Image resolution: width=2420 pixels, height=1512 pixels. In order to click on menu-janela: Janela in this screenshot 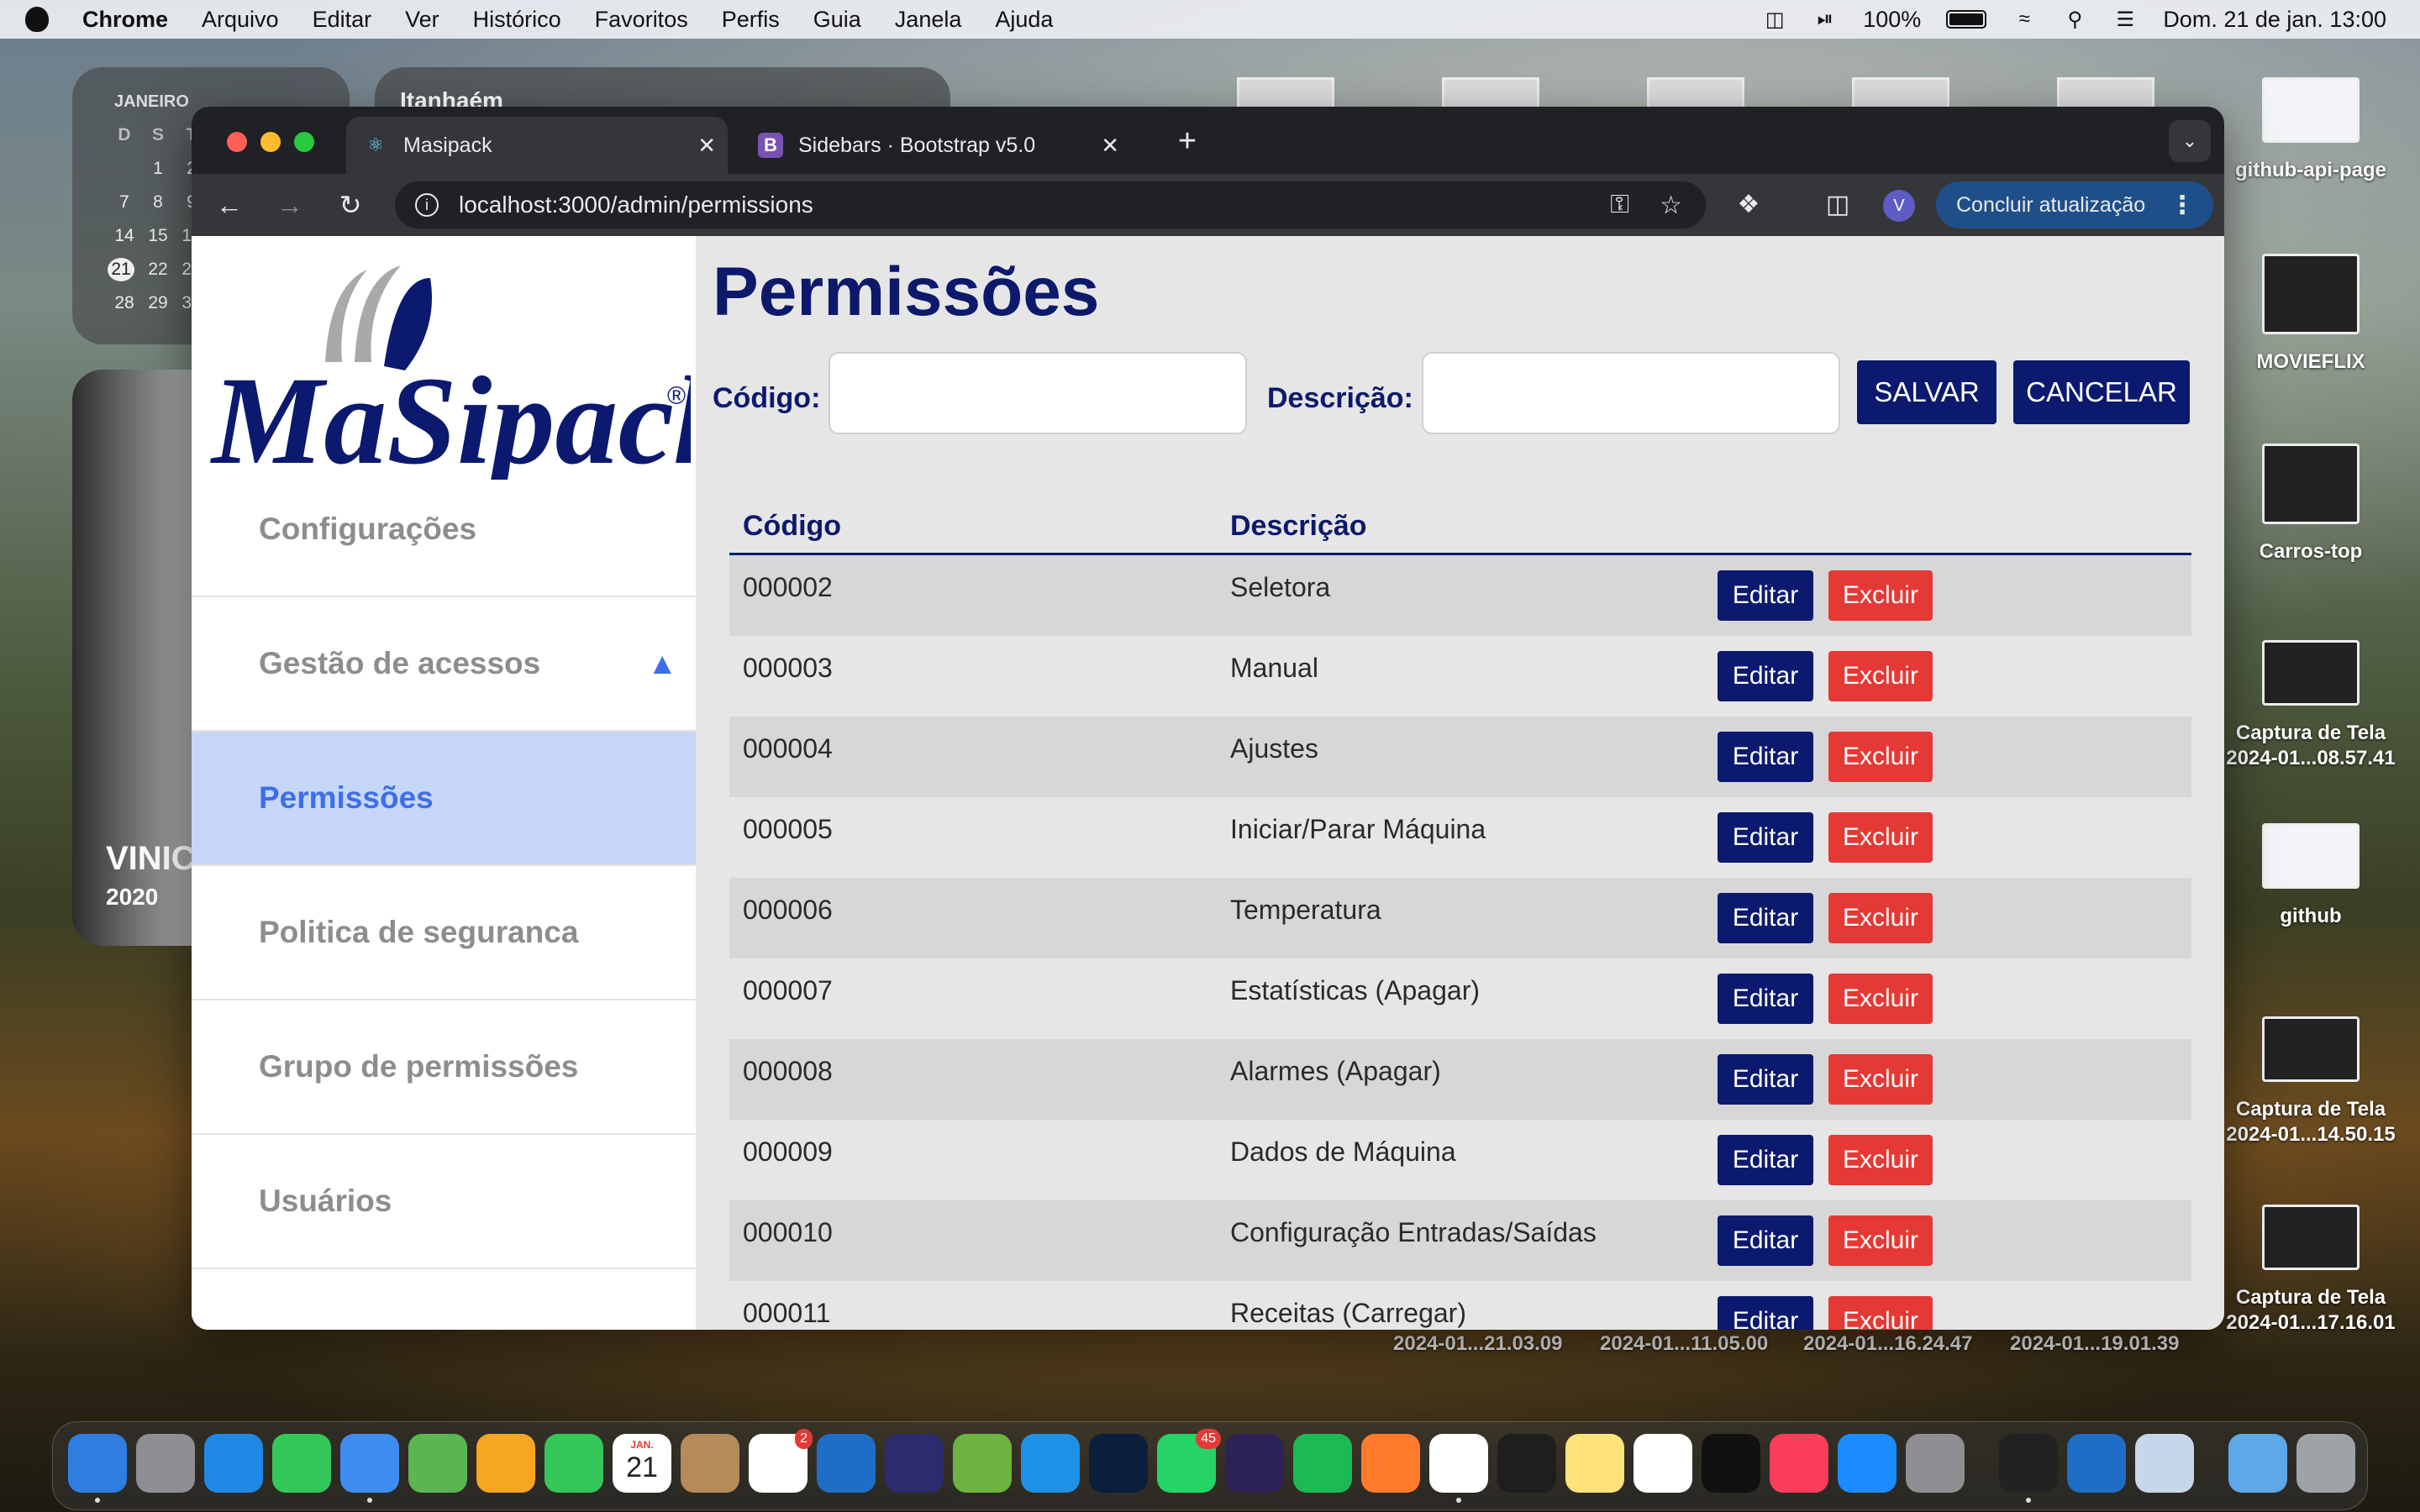, I will do `click(929, 20)`.